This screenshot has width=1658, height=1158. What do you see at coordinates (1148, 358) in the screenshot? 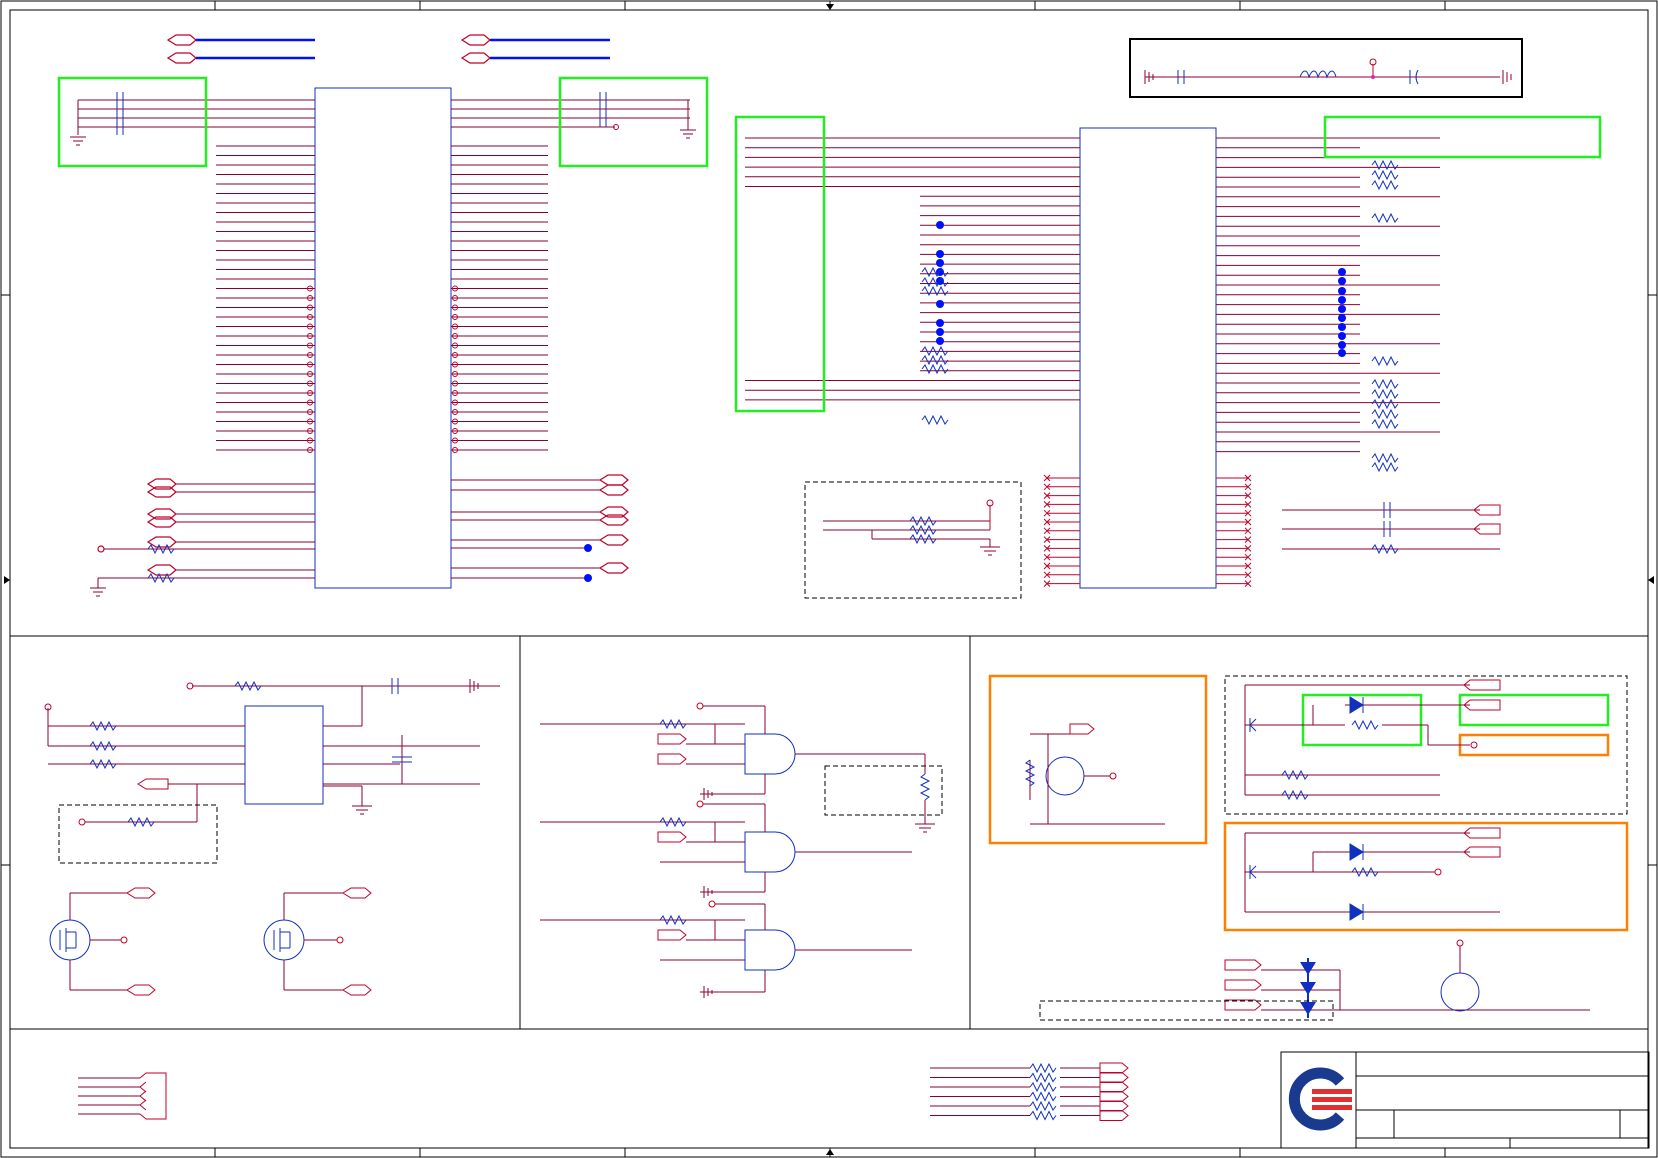
I see `ic-main-right` at bounding box center [1148, 358].